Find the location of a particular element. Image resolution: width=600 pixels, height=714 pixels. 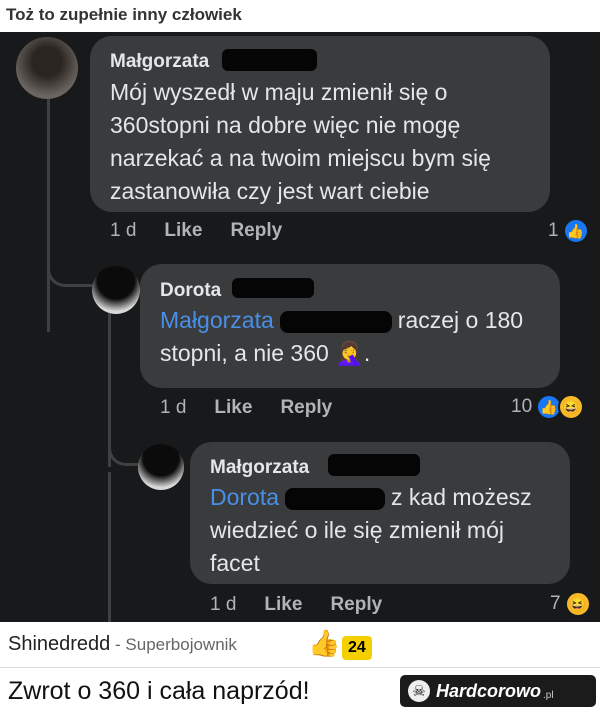

site-logo: ☠ Hardcorowo .pl is located at coordinates (498, 691).